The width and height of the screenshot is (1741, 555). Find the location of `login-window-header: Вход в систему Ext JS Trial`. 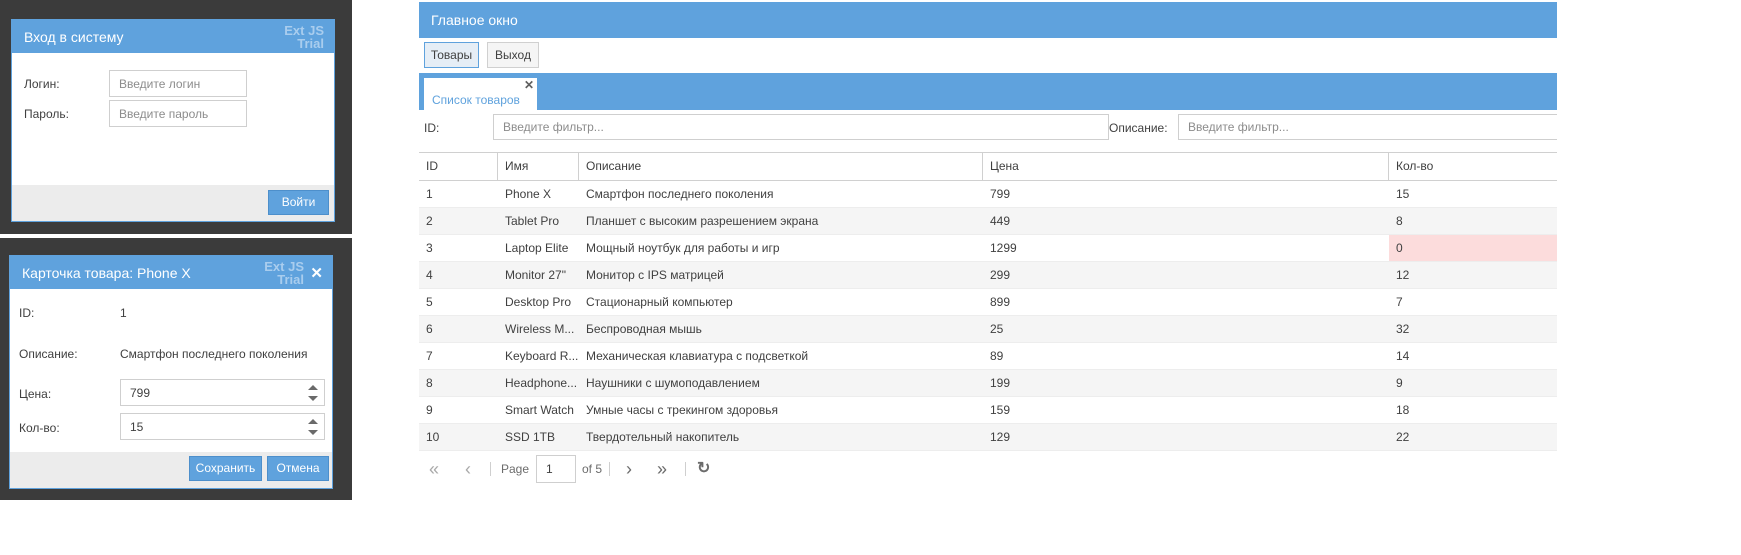

login-window-header: Вход в систему Ext JS Trial is located at coordinates (173, 36).